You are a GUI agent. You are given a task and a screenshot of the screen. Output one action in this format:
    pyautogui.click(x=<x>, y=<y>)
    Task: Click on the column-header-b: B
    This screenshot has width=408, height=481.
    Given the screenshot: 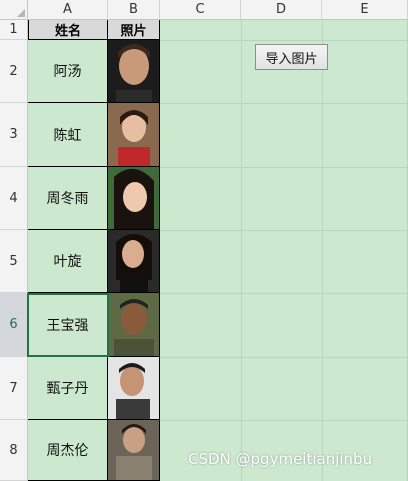 What is the action you would take?
    pyautogui.click(x=134, y=10)
    